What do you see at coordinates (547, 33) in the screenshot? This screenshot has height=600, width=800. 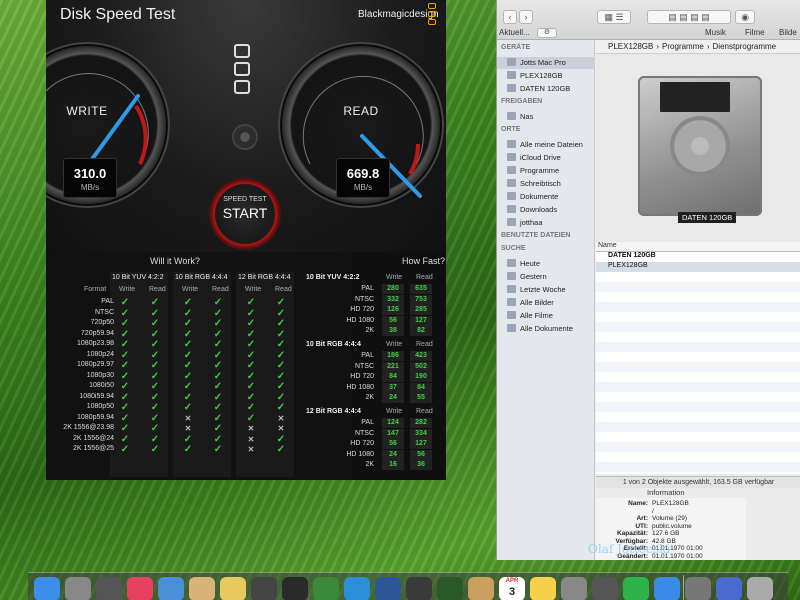 I see `gear-icon: ⚙` at bounding box center [547, 33].